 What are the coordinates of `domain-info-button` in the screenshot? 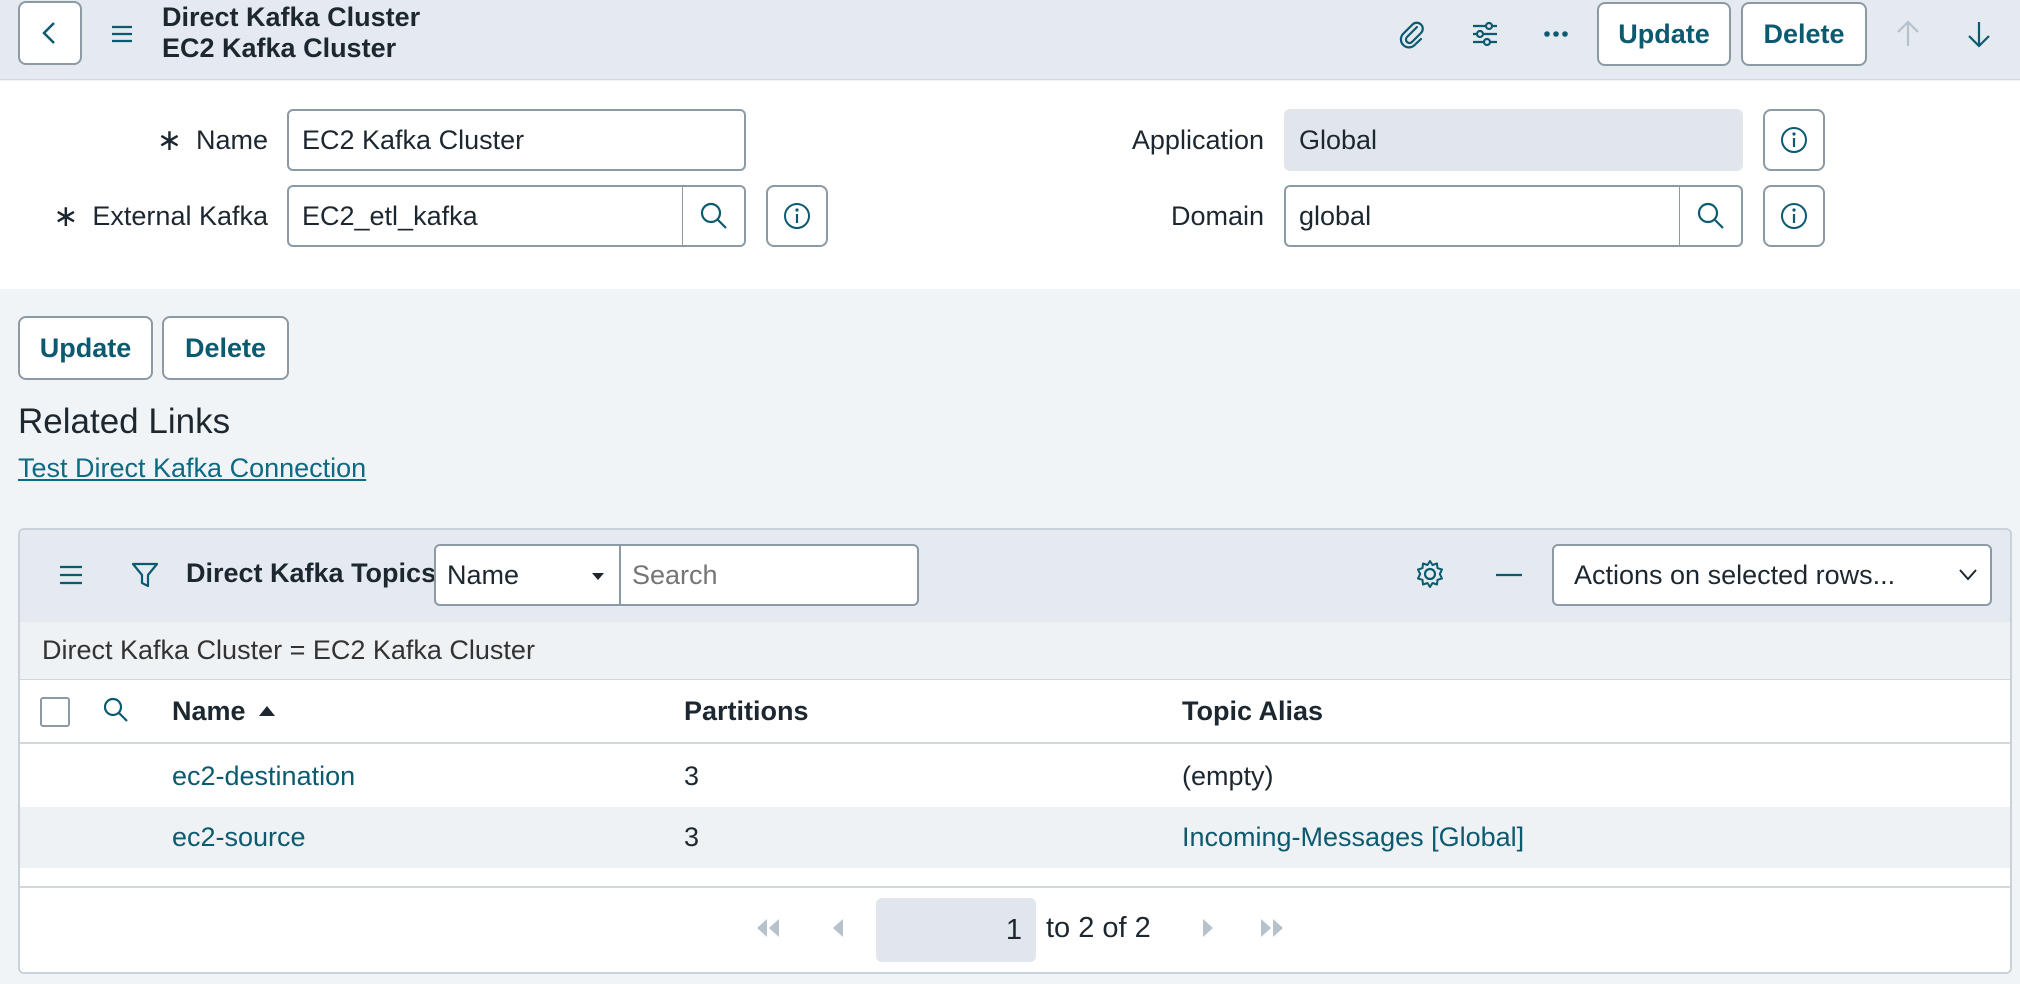 It's located at (1794, 216).